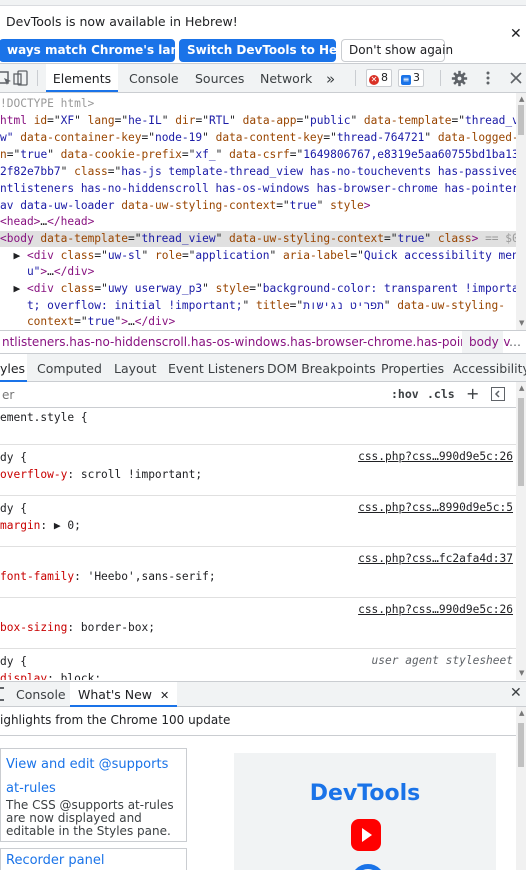  What do you see at coordinates (397, 50) in the screenshot?
I see `dont-show-again-button: Don't show again` at bounding box center [397, 50].